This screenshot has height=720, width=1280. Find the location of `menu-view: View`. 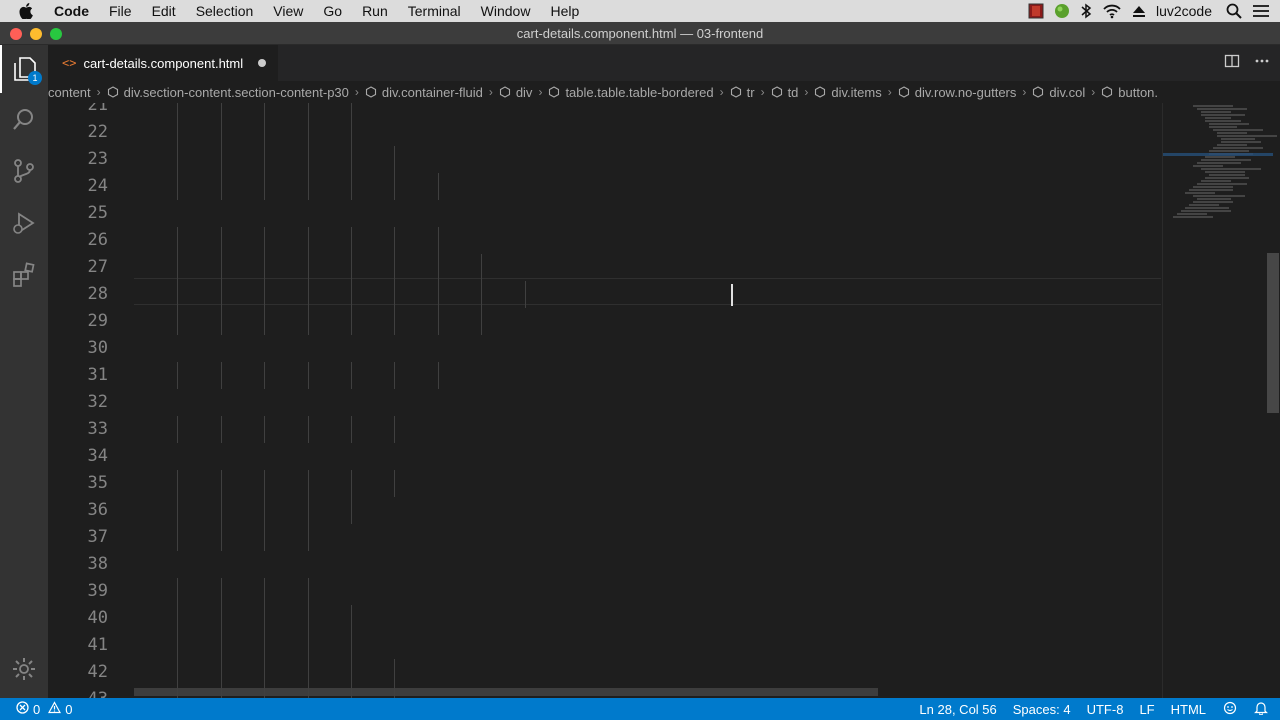

menu-view: View is located at coordinates (288, 11).